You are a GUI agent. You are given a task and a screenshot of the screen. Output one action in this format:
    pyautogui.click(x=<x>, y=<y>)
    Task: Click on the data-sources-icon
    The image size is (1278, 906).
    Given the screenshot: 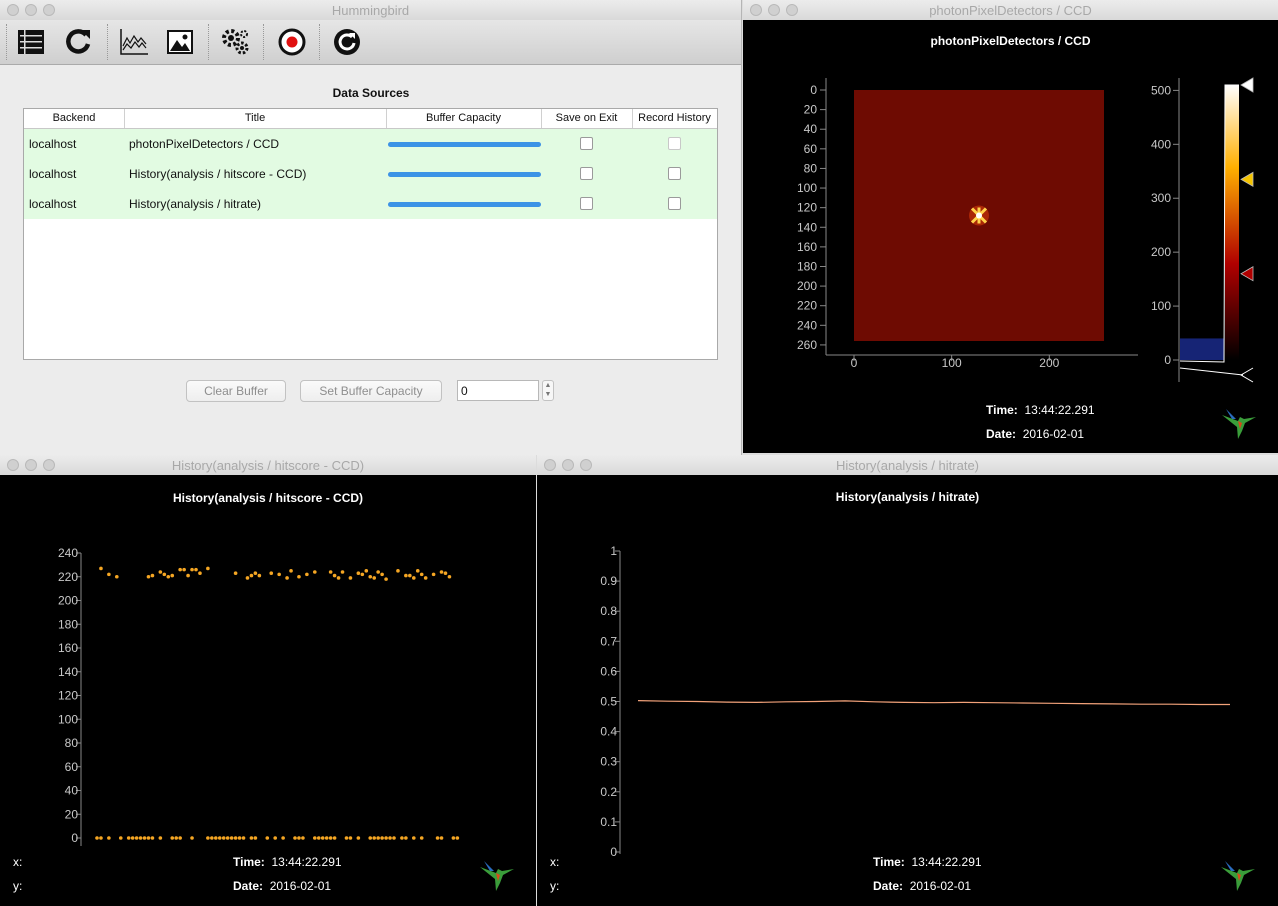 What is the action you would take?
    pyautogui.click(x=31, y=42)
    